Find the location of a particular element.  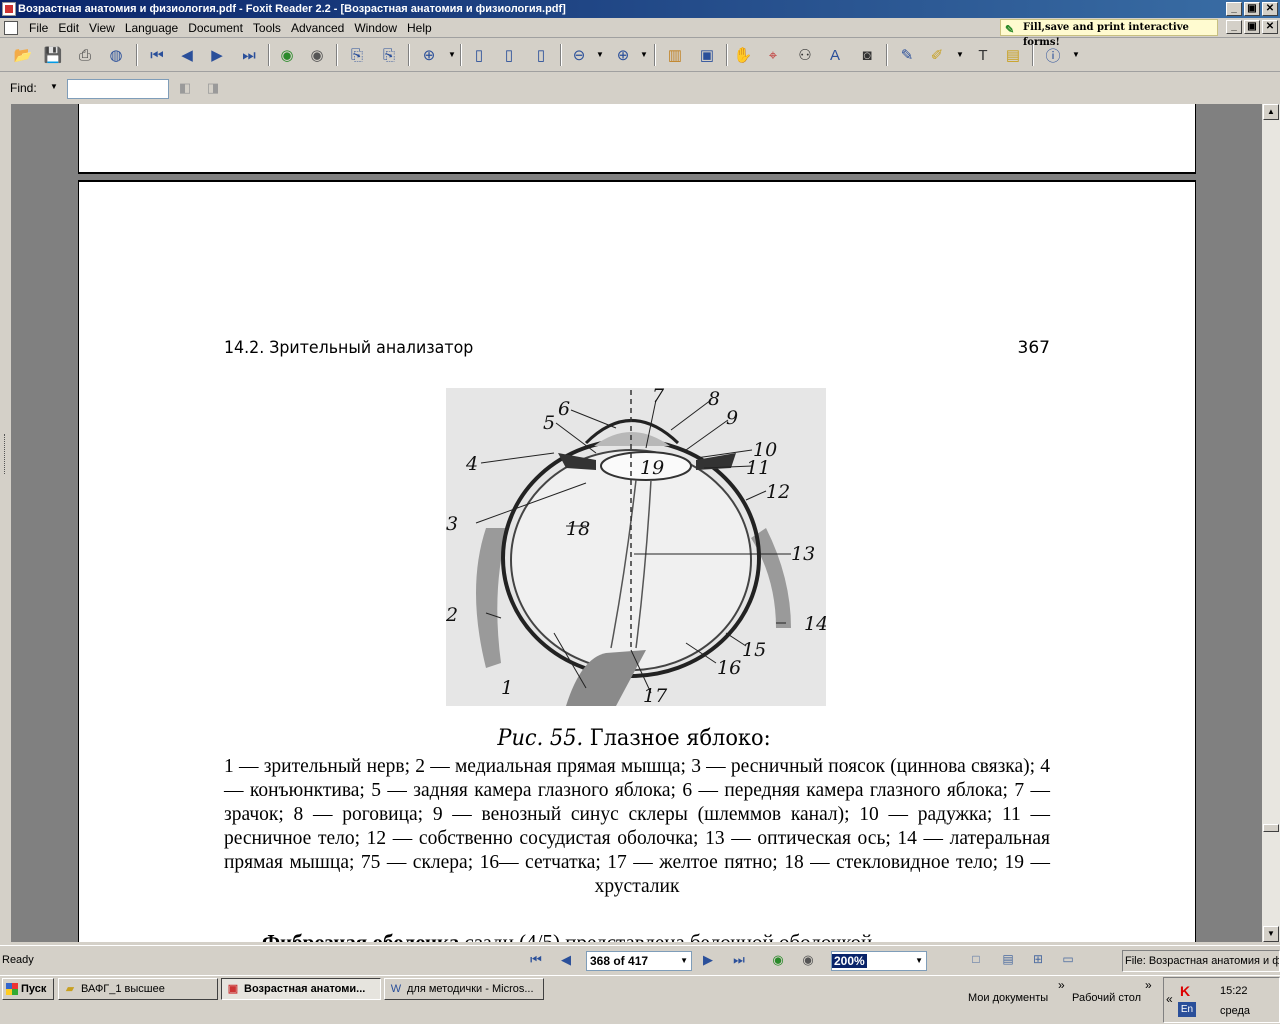

start-label: Пуск is located at coordinates (34, 989).